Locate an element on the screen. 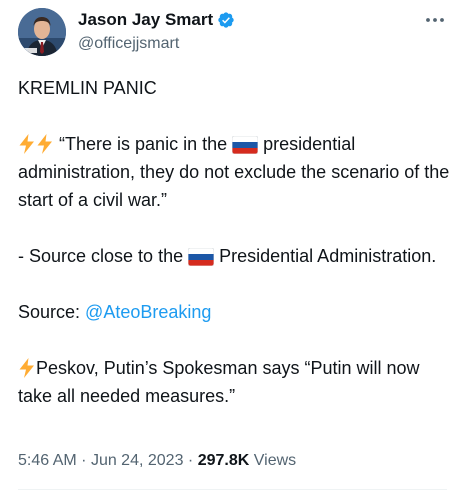 Image resolution: width=465 pixels, height=500 pixels. author-display-name: Jason Jay Smart is located at coordinates (145, 20).